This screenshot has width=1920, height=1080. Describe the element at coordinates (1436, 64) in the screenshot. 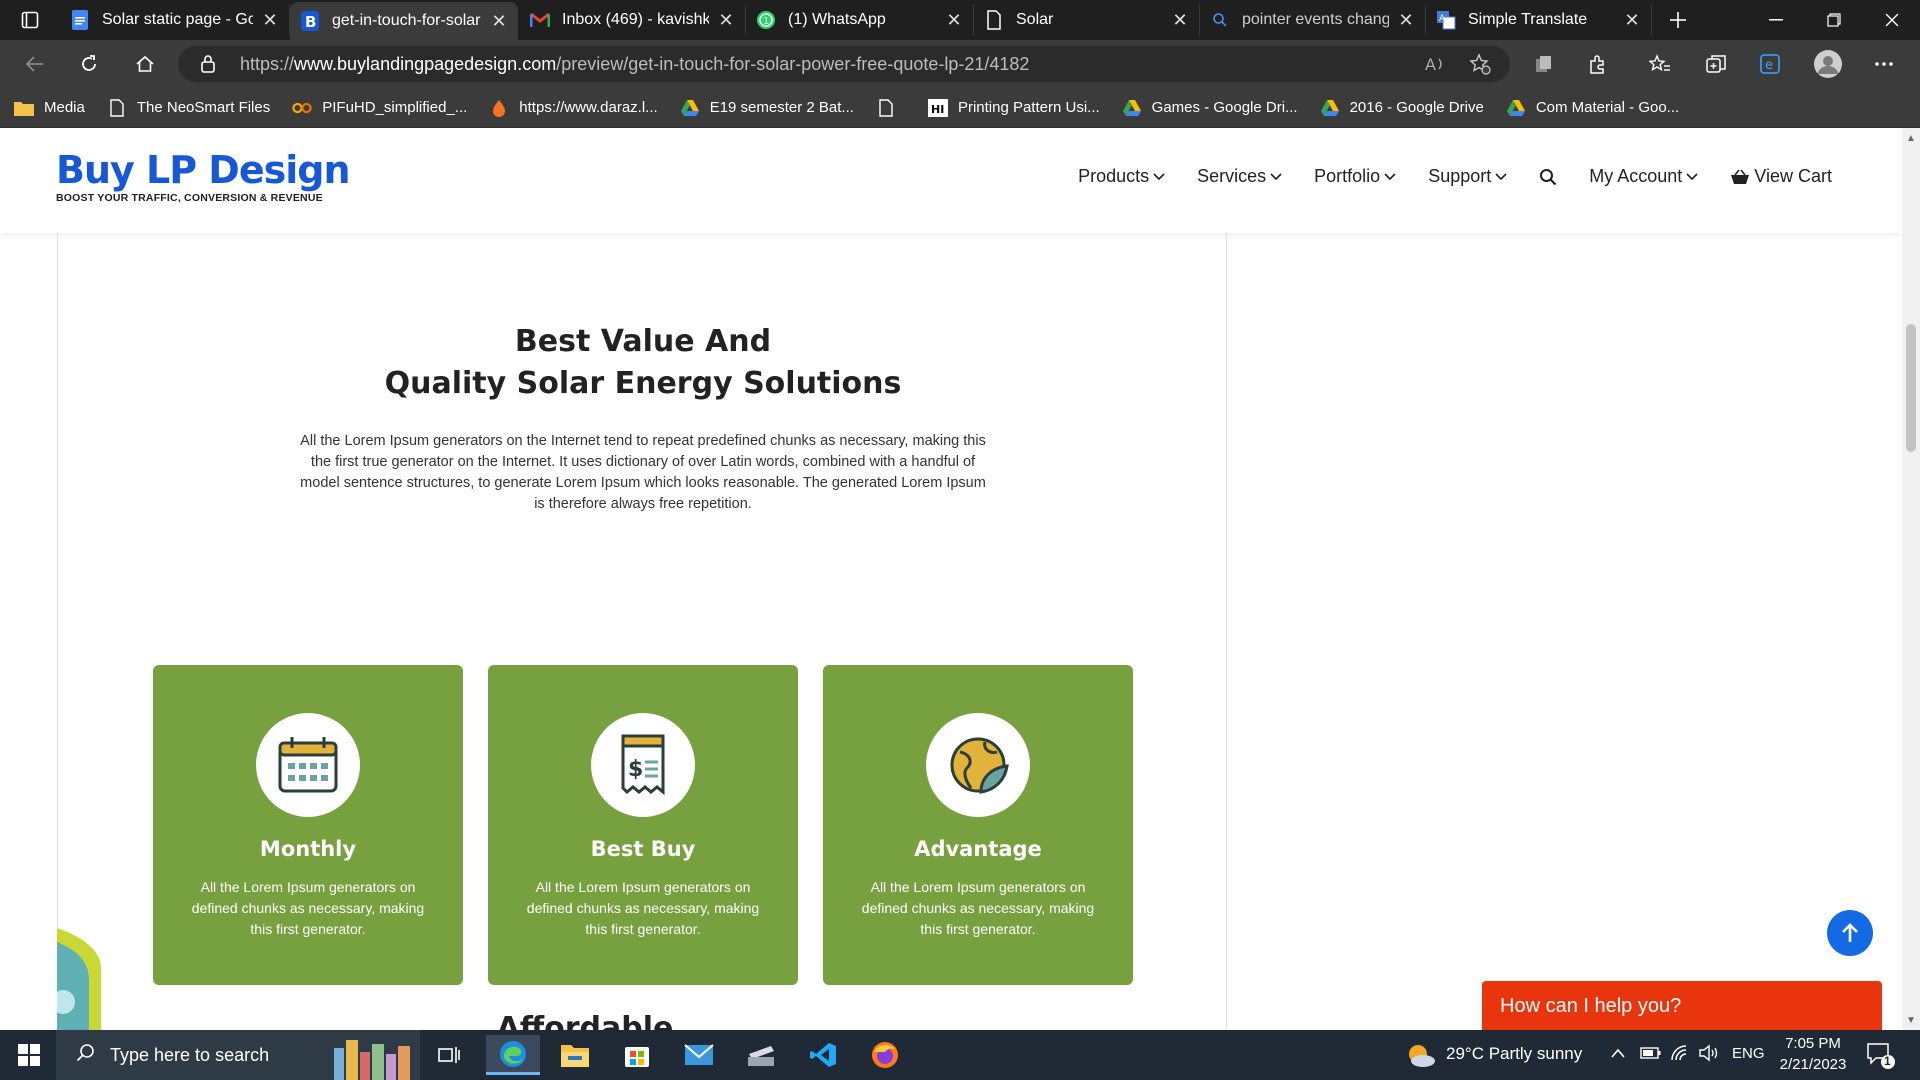

I see `read-aloud-icon: A` at that location.